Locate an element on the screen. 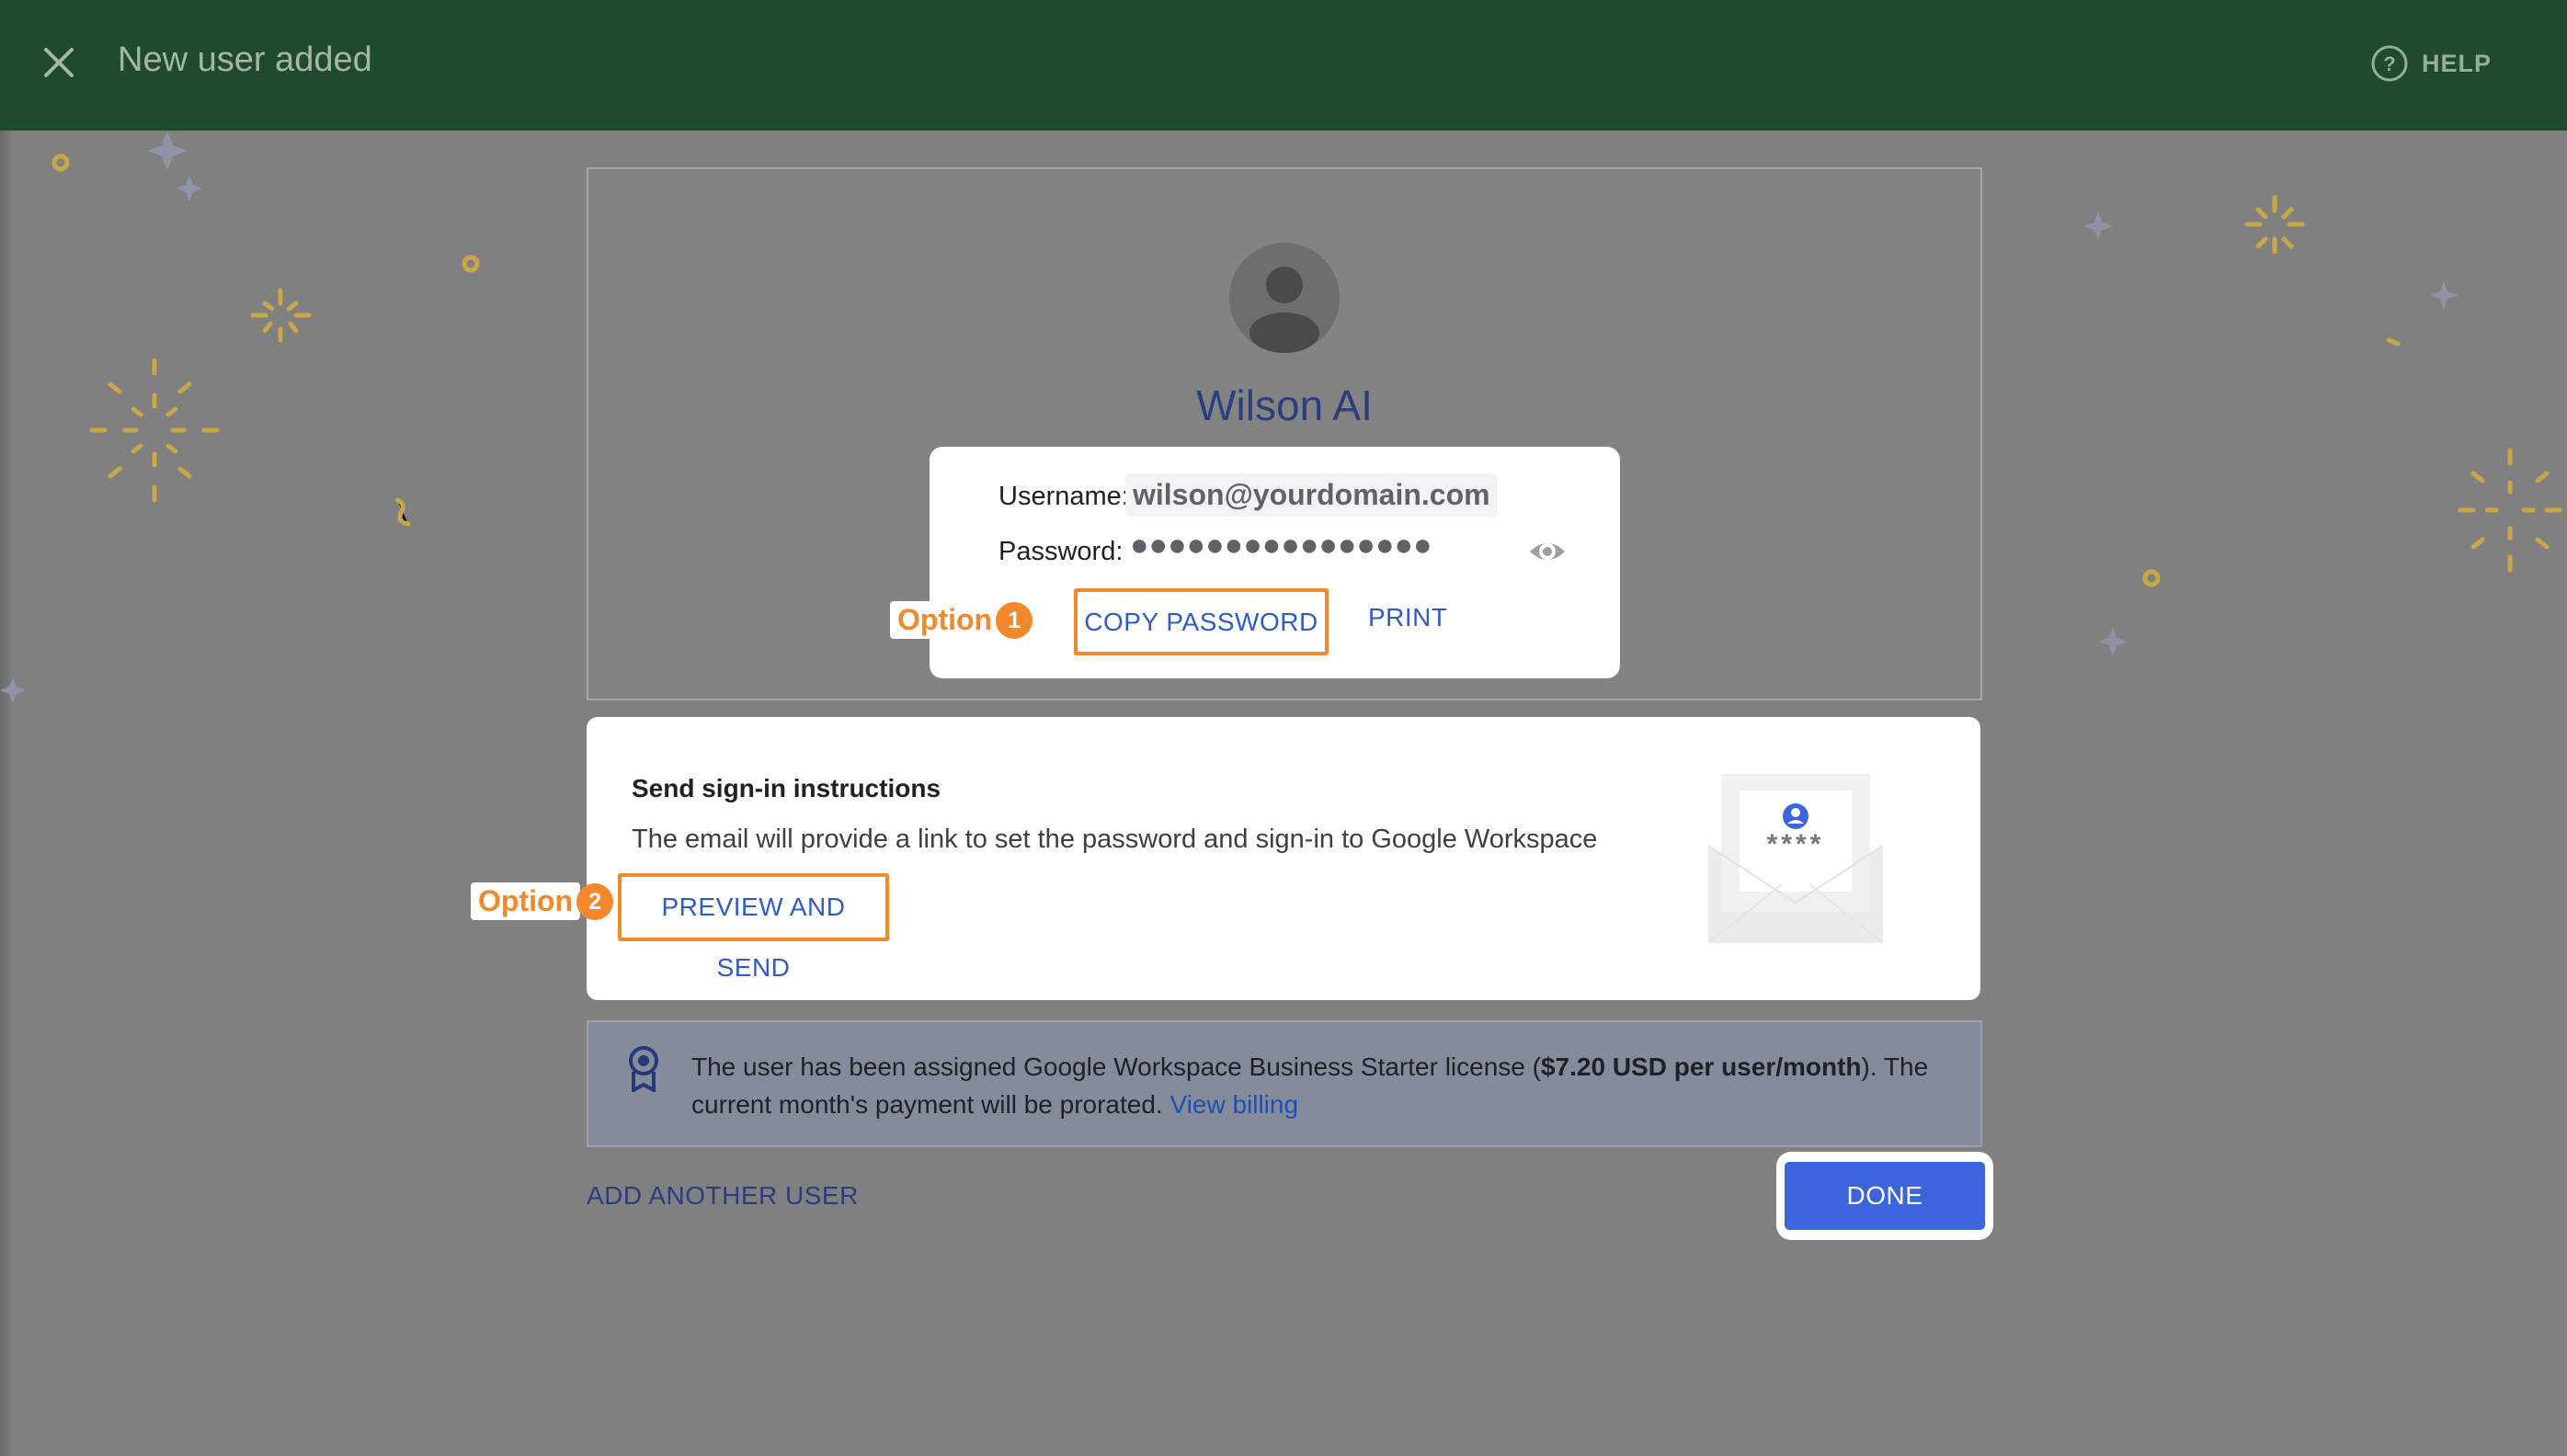 The width and height of the screenshot is (2567, 1456). add-another-user-button: ADD ANOTHER USER is located at coordinates (723, 1196).